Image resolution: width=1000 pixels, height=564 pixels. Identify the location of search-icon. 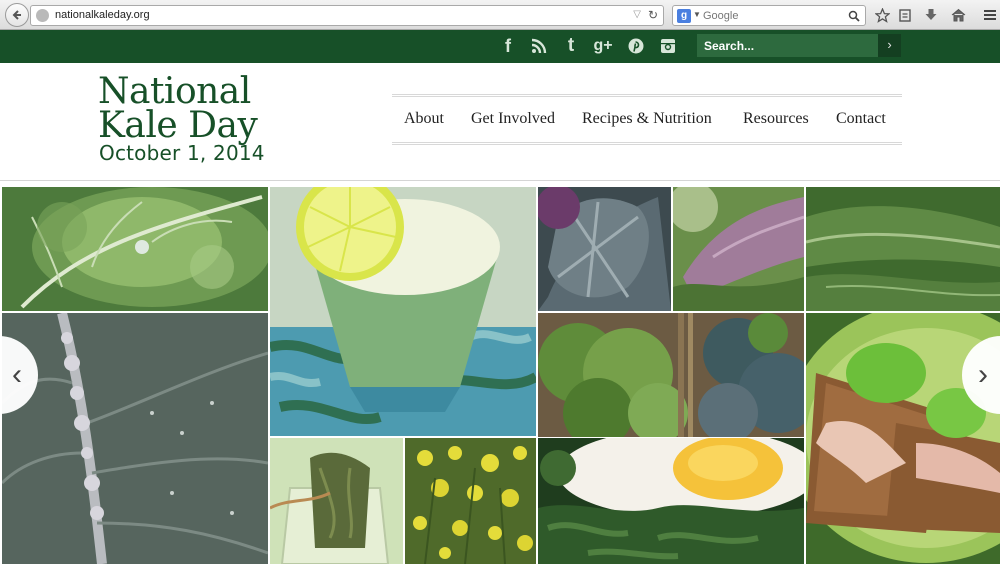
(854, 18).